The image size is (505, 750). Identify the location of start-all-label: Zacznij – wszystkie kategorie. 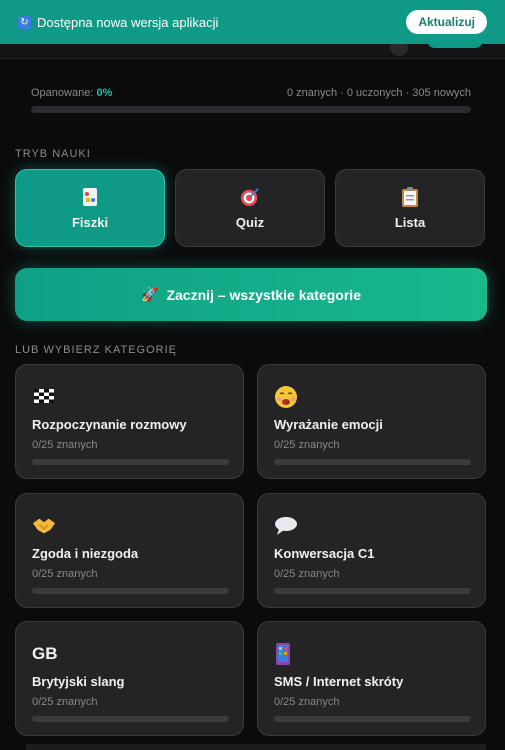
(263, 294).